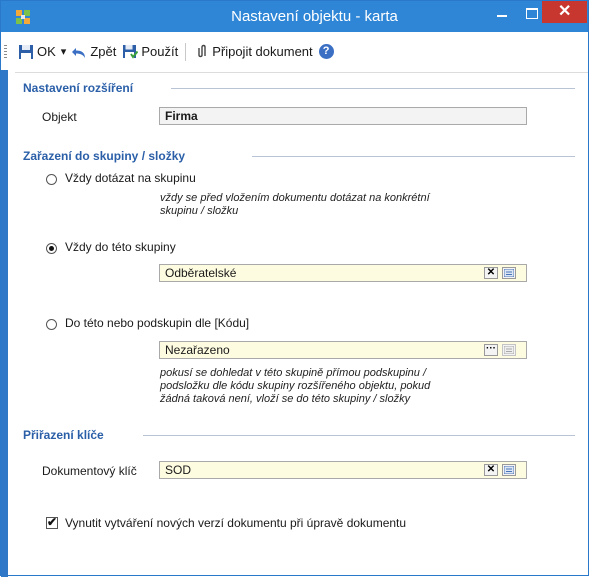 This screenshot has height=577, width=589. What do you see at coordinates (197, 350) in the screenshot?
I see `subgroup-field-value: Nezařazeno` at bounding box center [197, 350].